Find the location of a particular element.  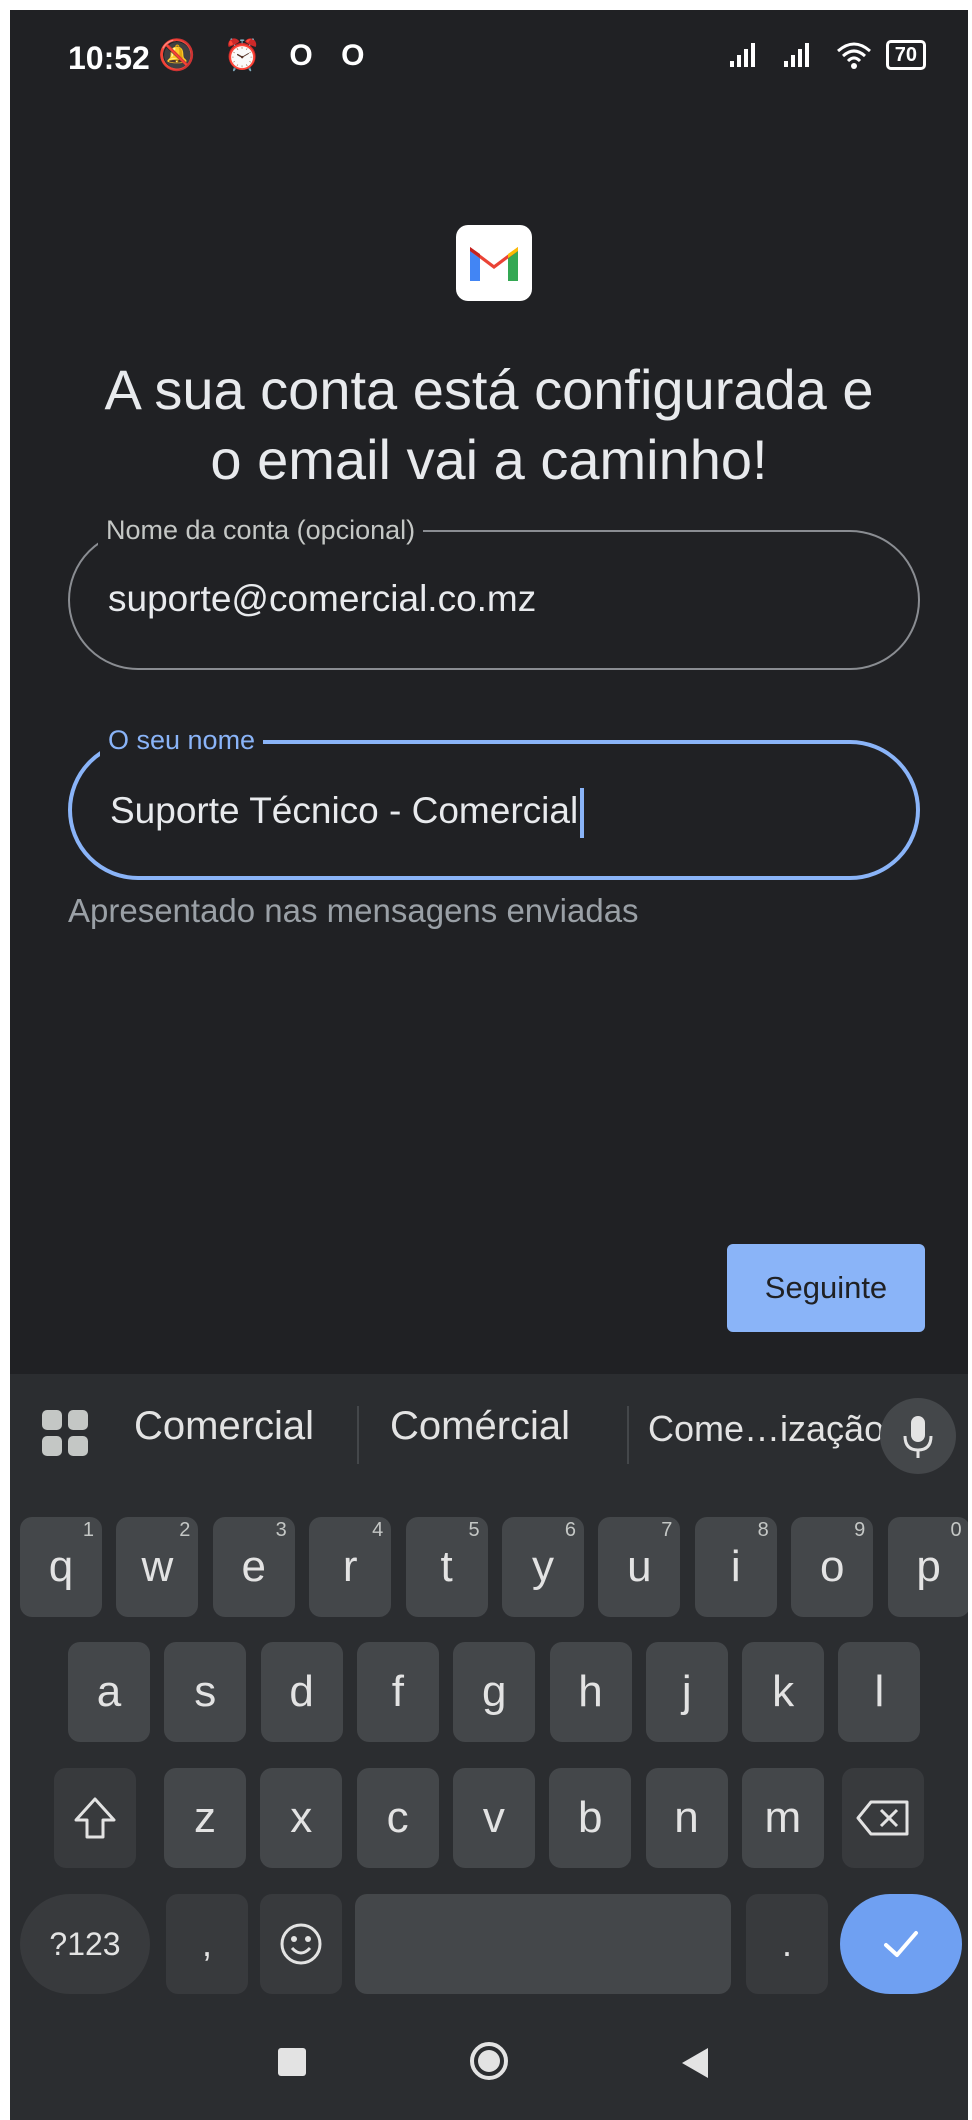

wifi-icon is located at coordinates (853, 55).